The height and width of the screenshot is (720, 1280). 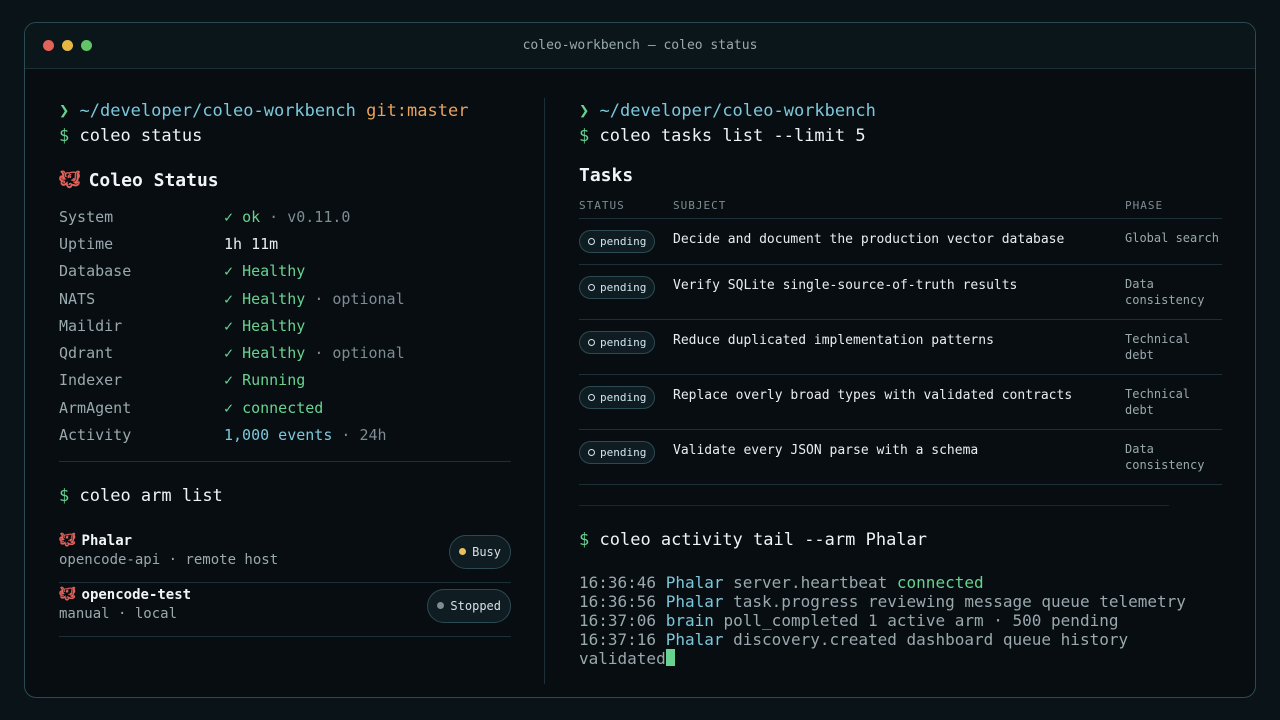 I want to click on status-key: Database, so click(x=95, y=271).